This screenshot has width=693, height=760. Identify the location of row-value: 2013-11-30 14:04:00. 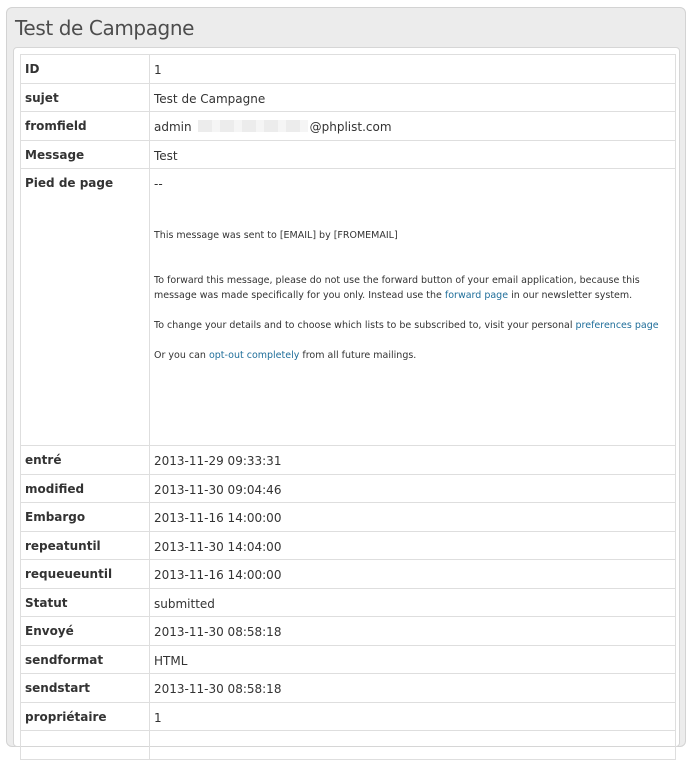
(412, 545).